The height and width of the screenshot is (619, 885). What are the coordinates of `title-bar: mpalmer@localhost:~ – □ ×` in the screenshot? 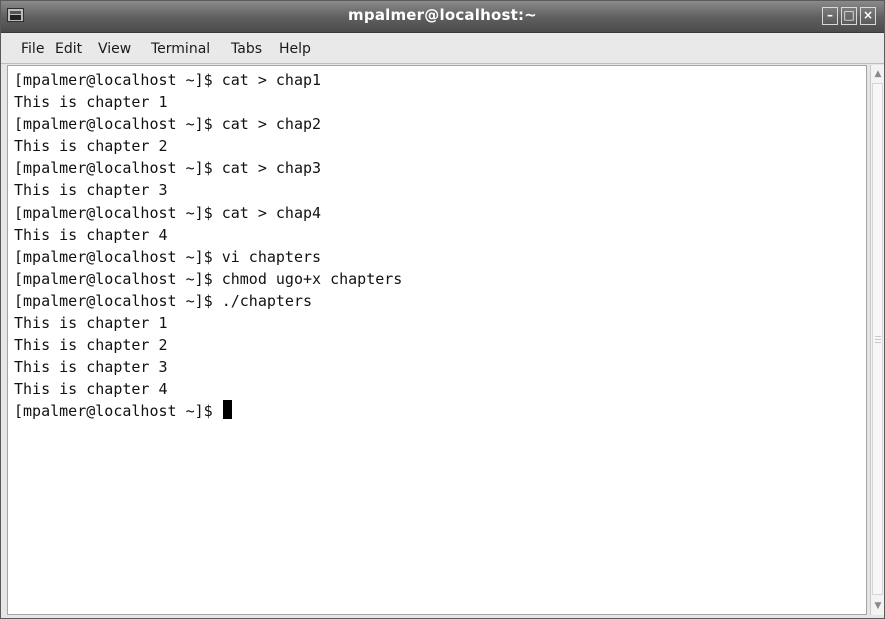 It's located at (442, 17).